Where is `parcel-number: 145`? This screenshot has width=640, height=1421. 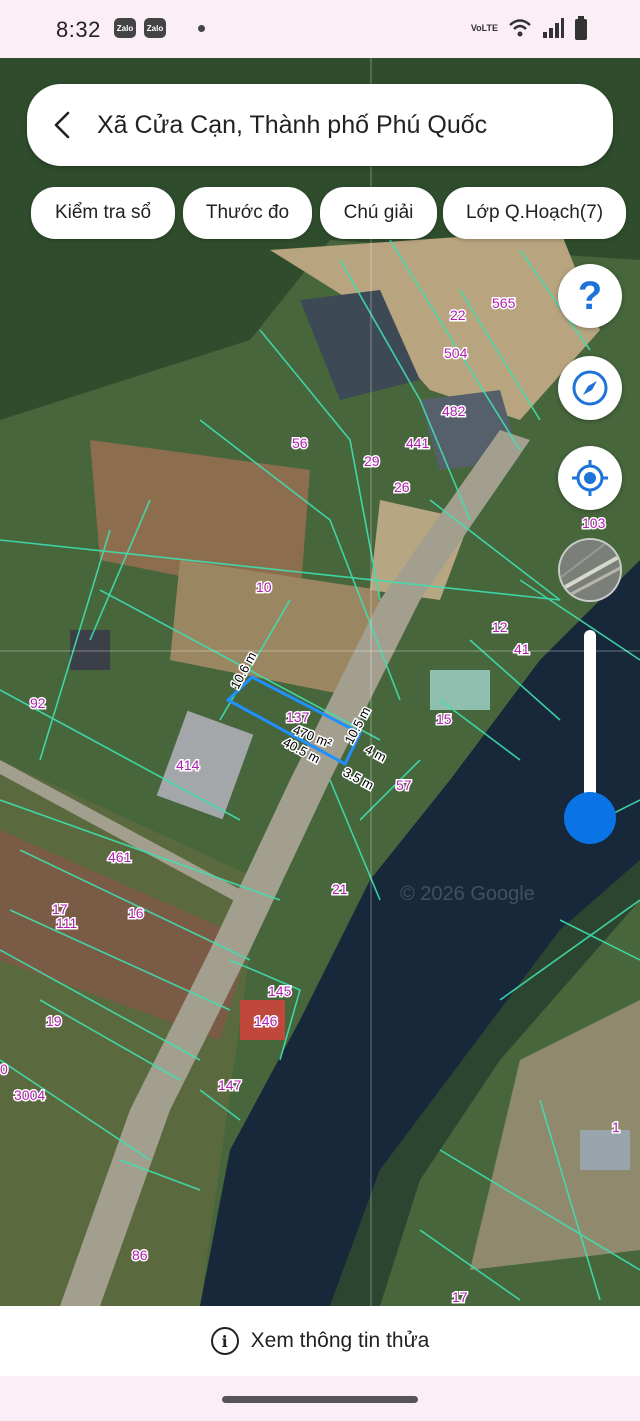 parcel-number: 145 is located at coordinates (280, 991).